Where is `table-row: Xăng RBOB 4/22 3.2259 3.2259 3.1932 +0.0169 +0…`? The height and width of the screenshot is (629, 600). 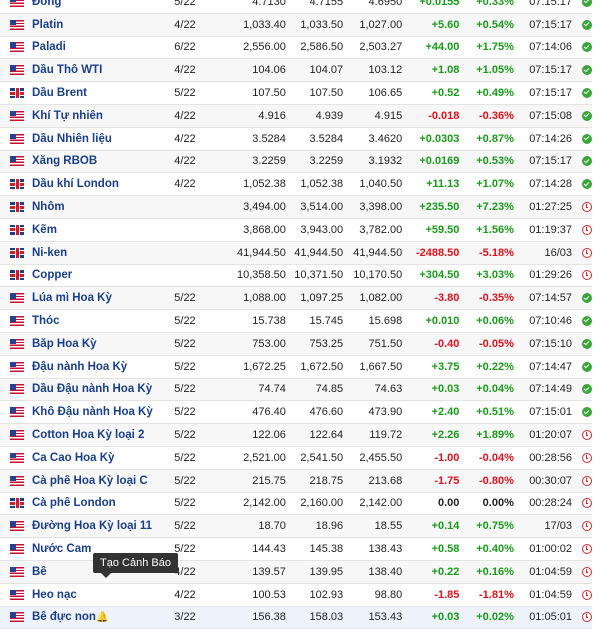
table-row: Xăng RBOB 4/22 3.2259 3.2259 3.1932 +0.0169 +0… is located at coordinates (296, 162).